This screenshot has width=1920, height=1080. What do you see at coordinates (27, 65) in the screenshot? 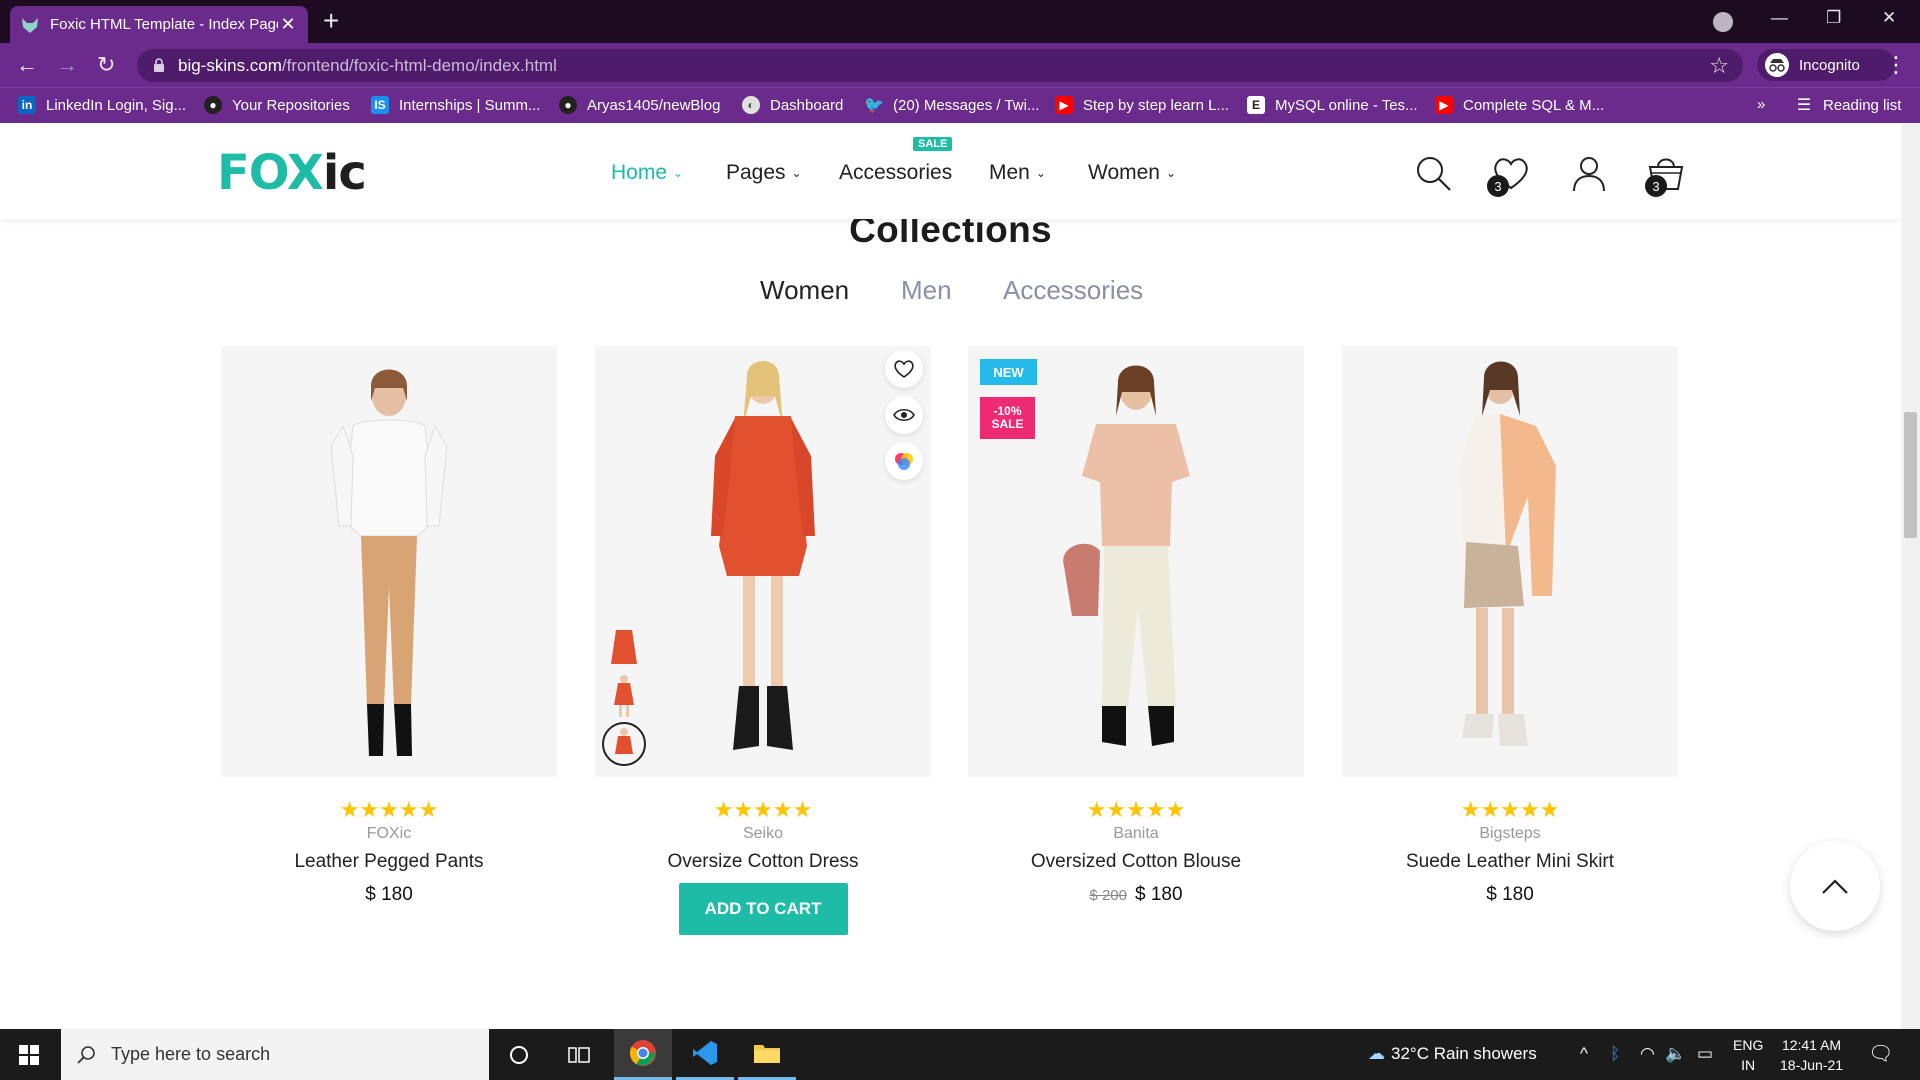
I see `back-arrow-icon: ←` at bounding box center [27, 65].